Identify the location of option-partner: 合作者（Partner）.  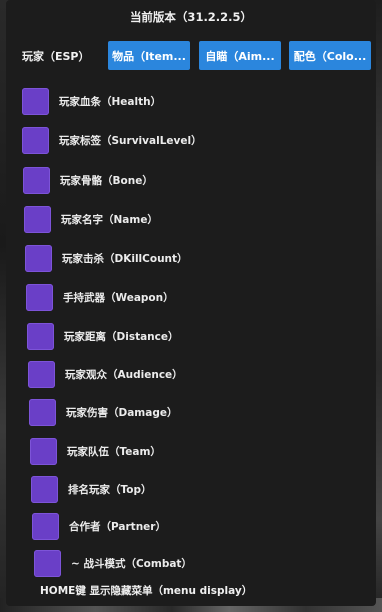
(99, 526).